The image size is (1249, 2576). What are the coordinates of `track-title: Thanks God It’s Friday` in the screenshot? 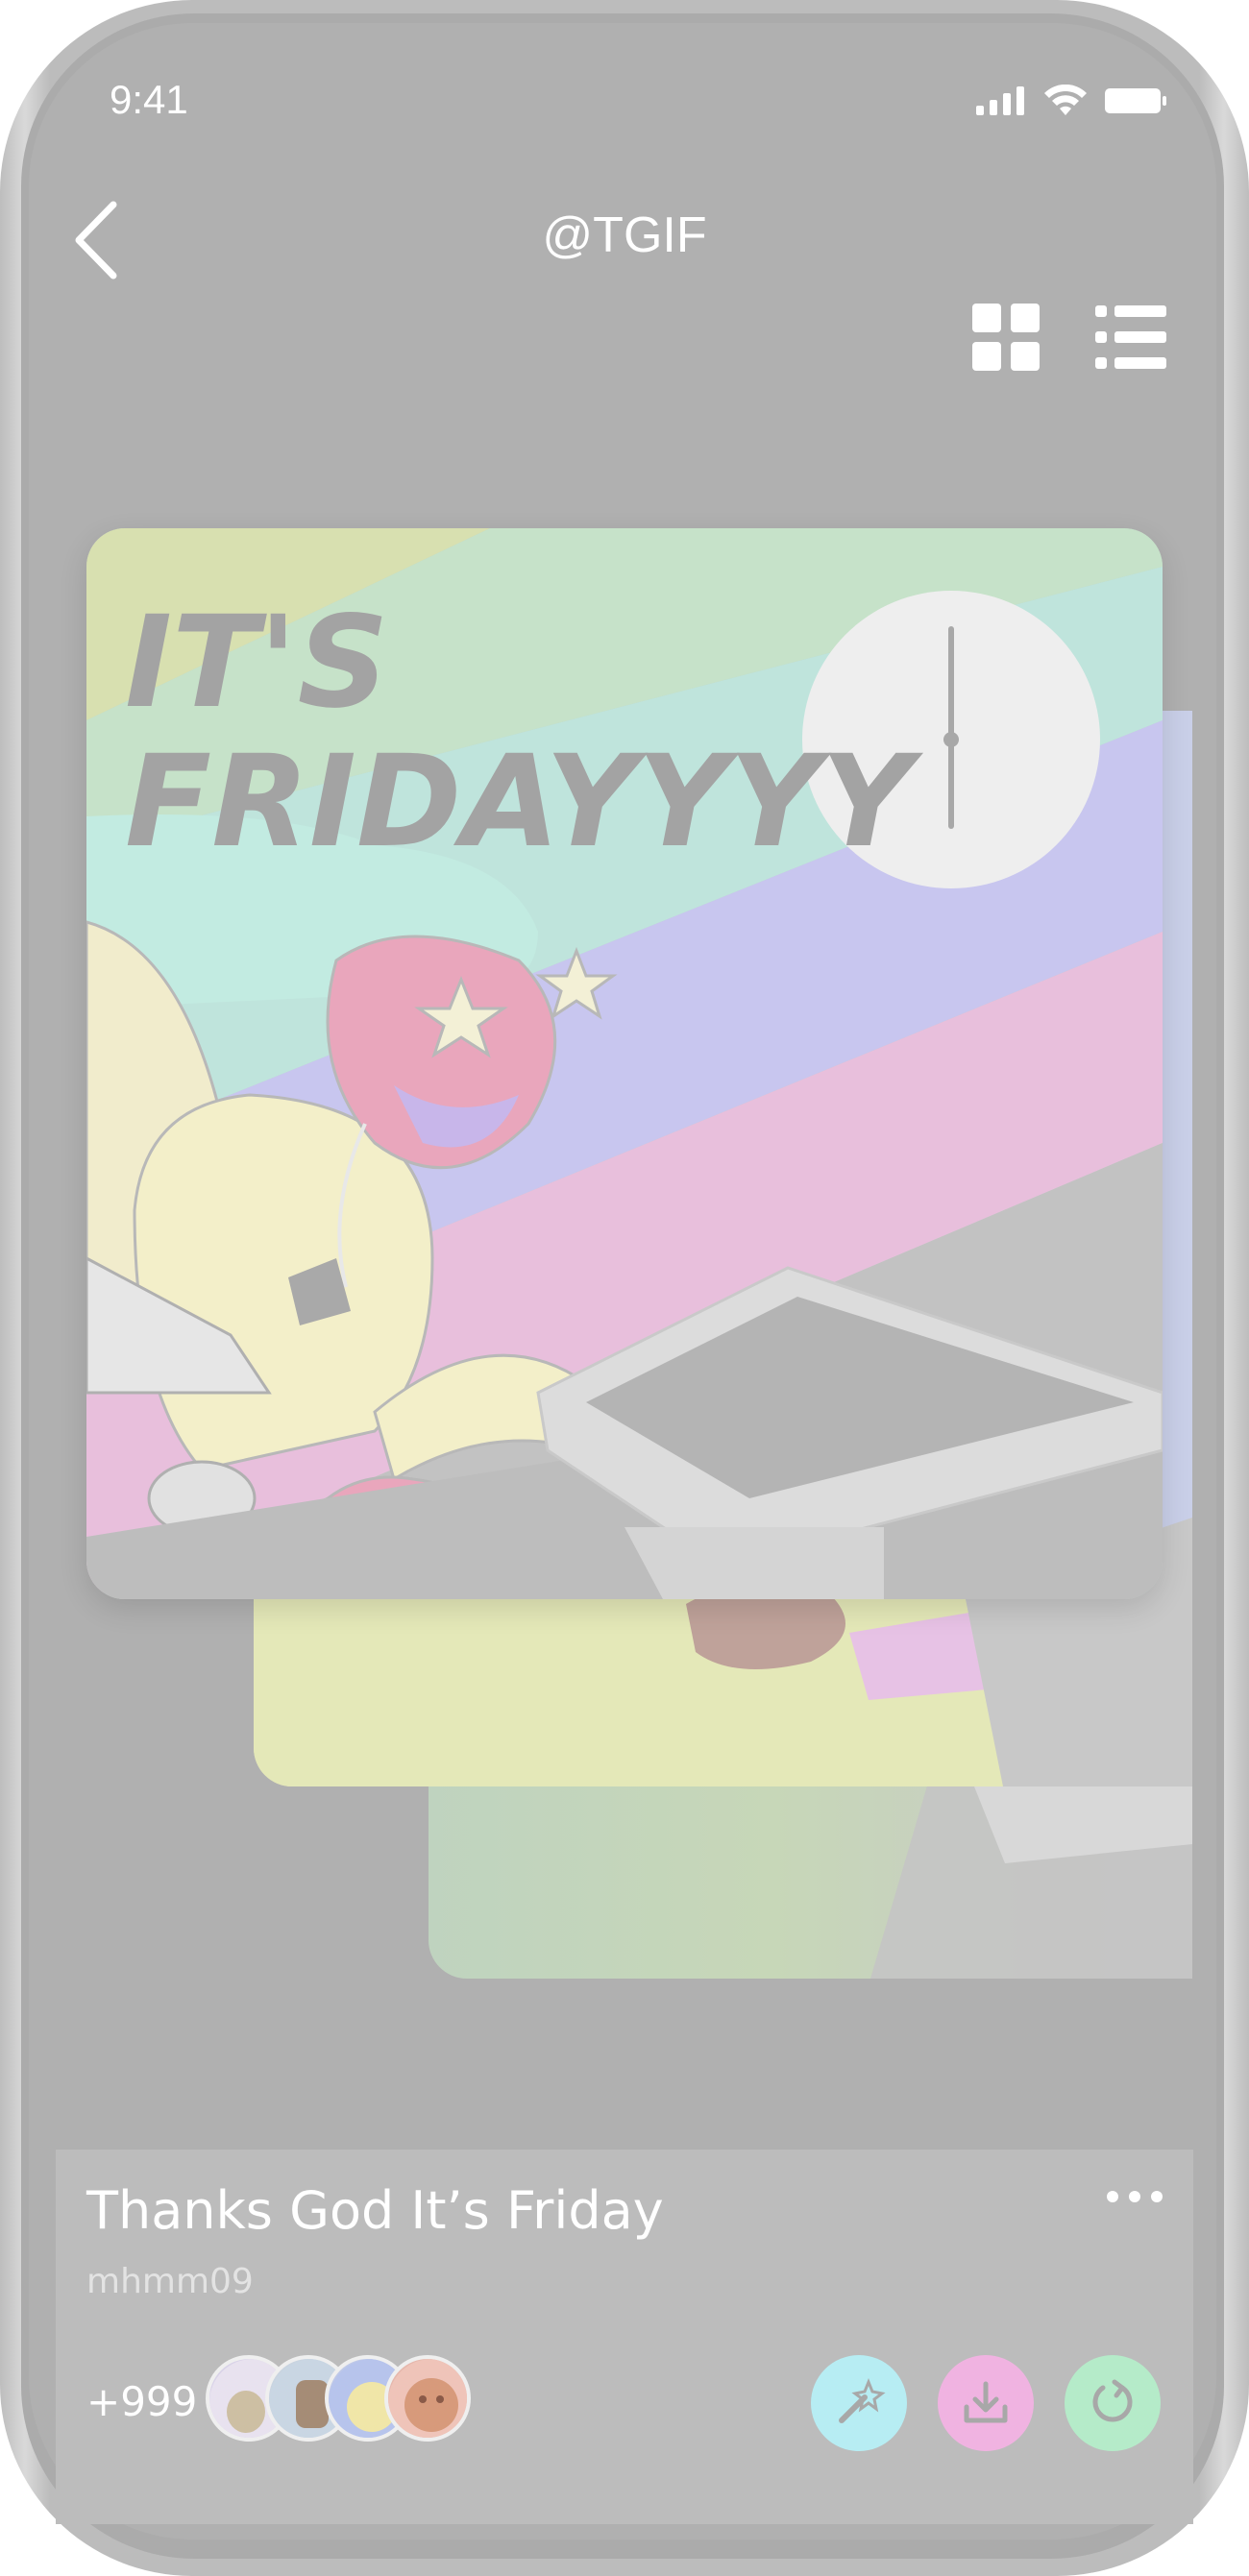 It's located at (375, 2210).